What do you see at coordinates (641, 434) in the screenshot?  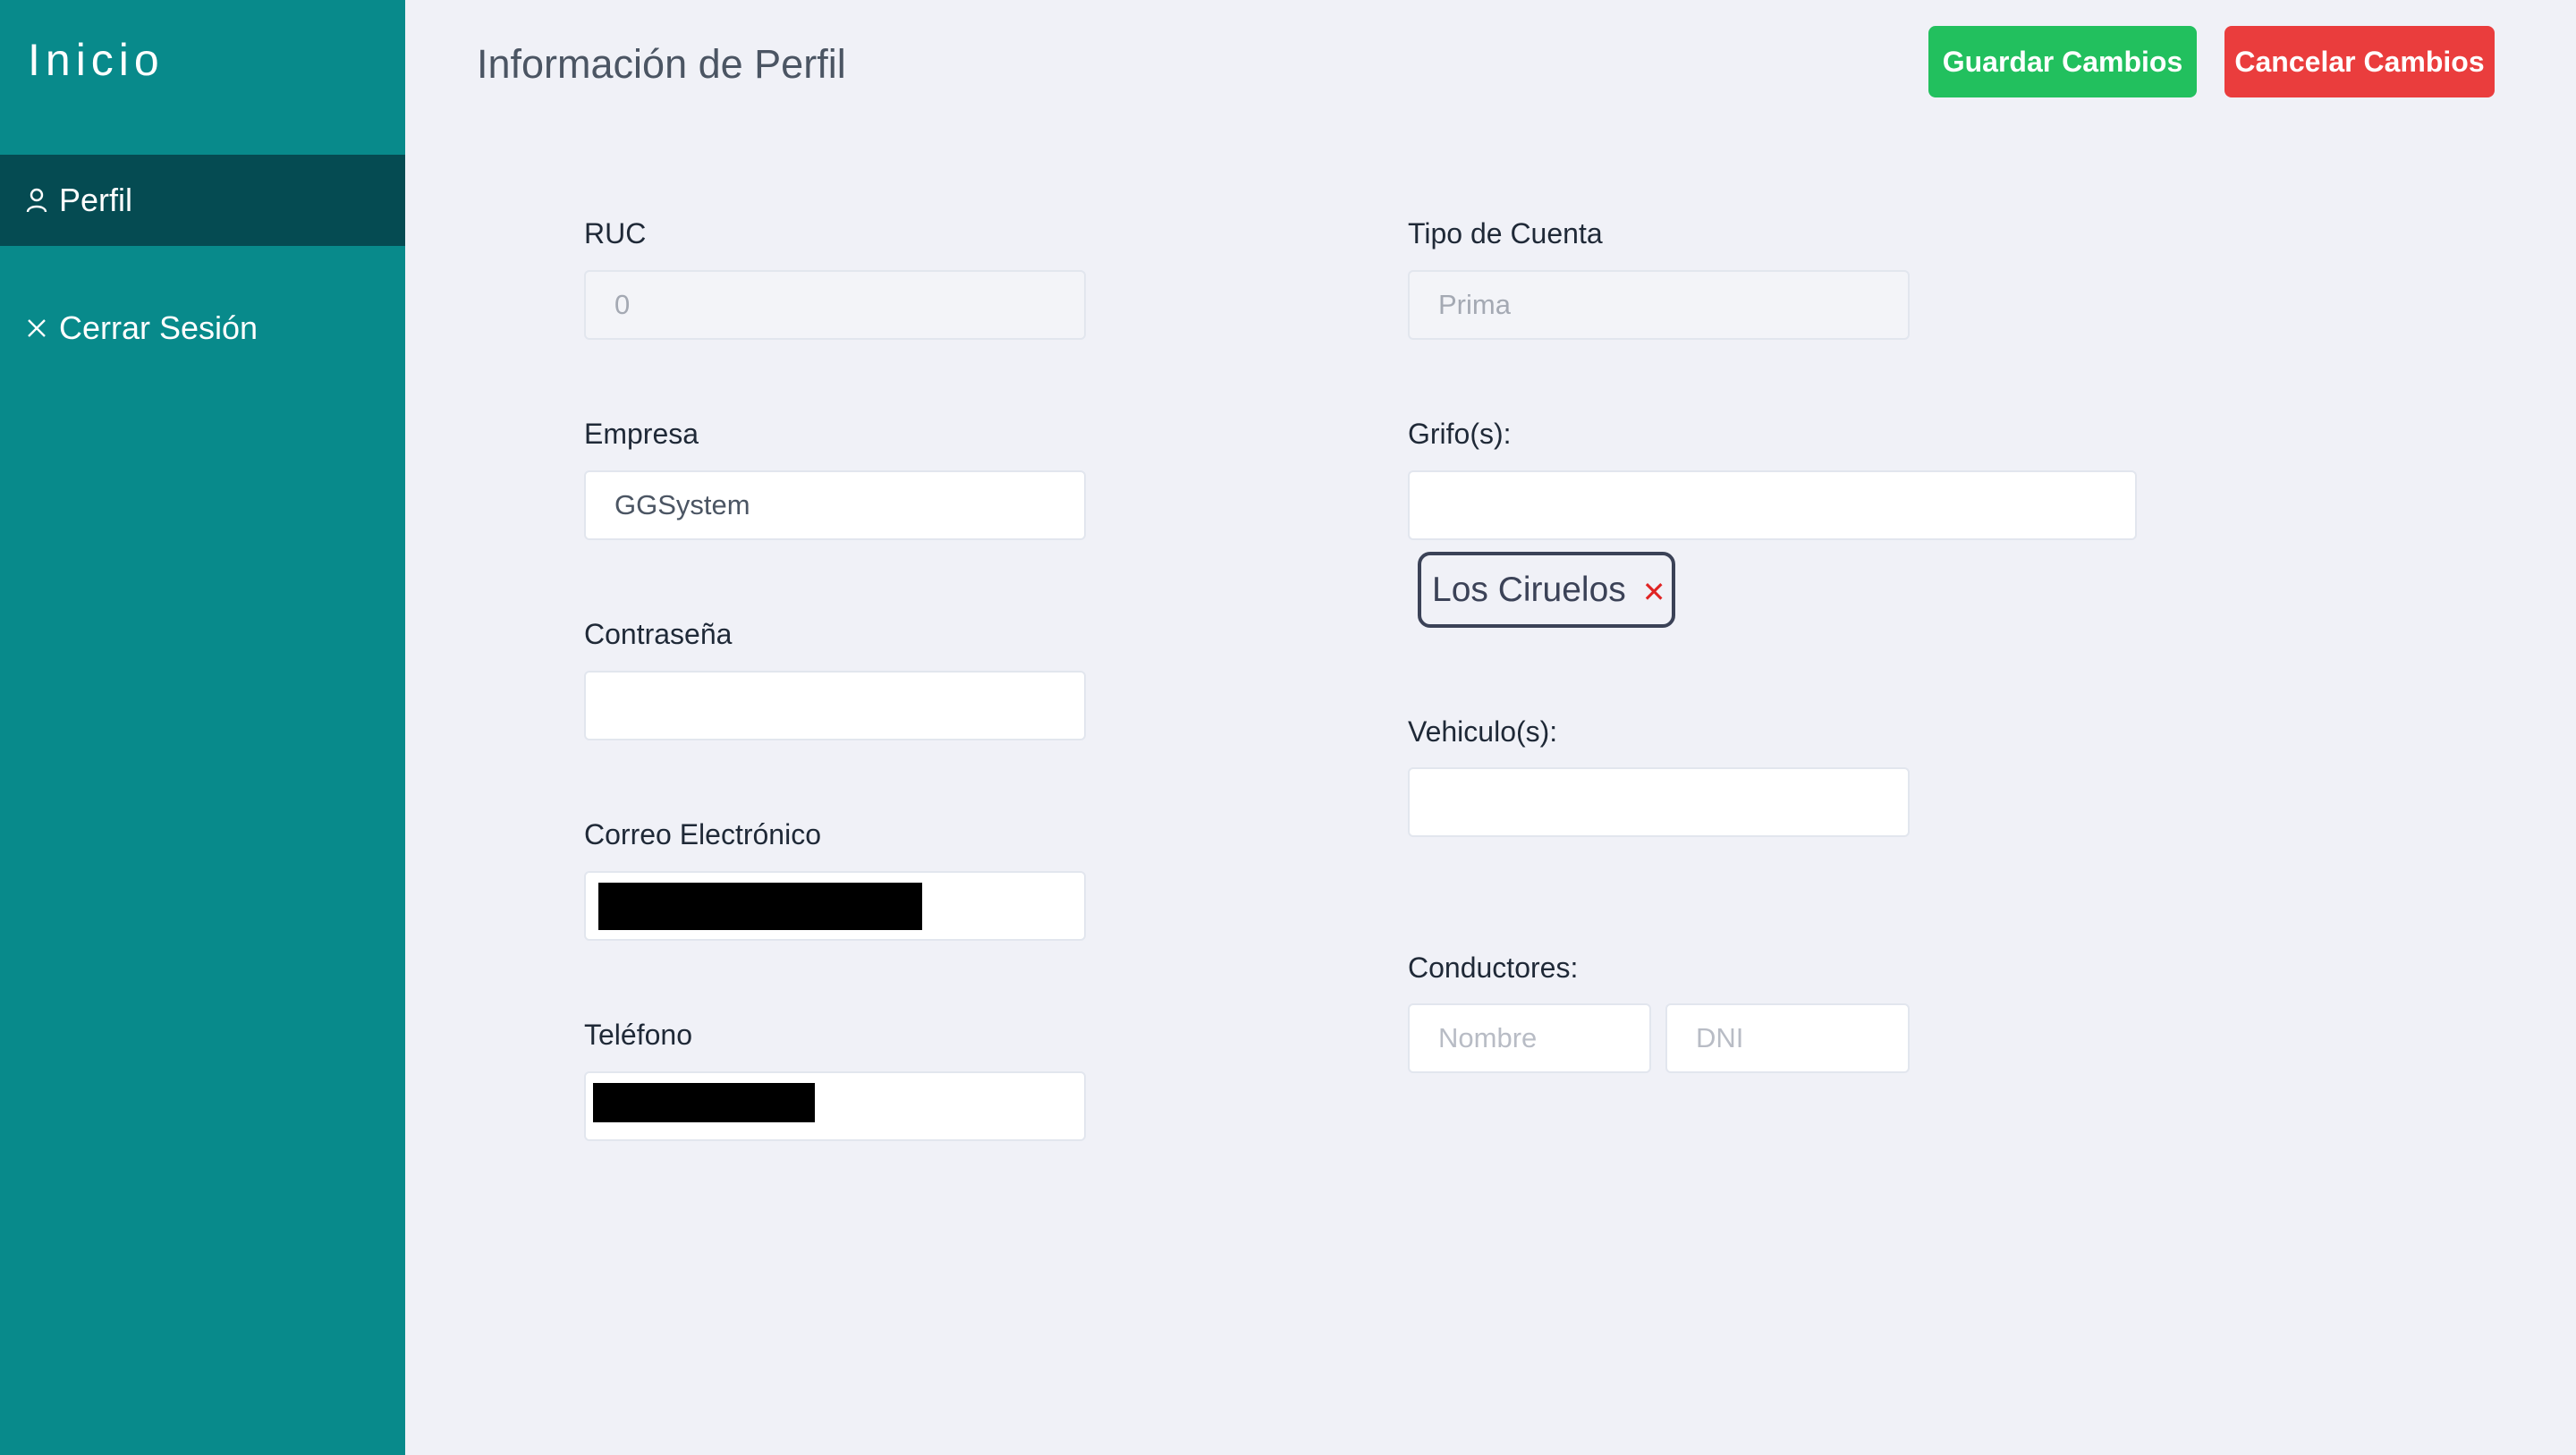 I see `empresa-label: Empresa` at bounding box center [641, 434].